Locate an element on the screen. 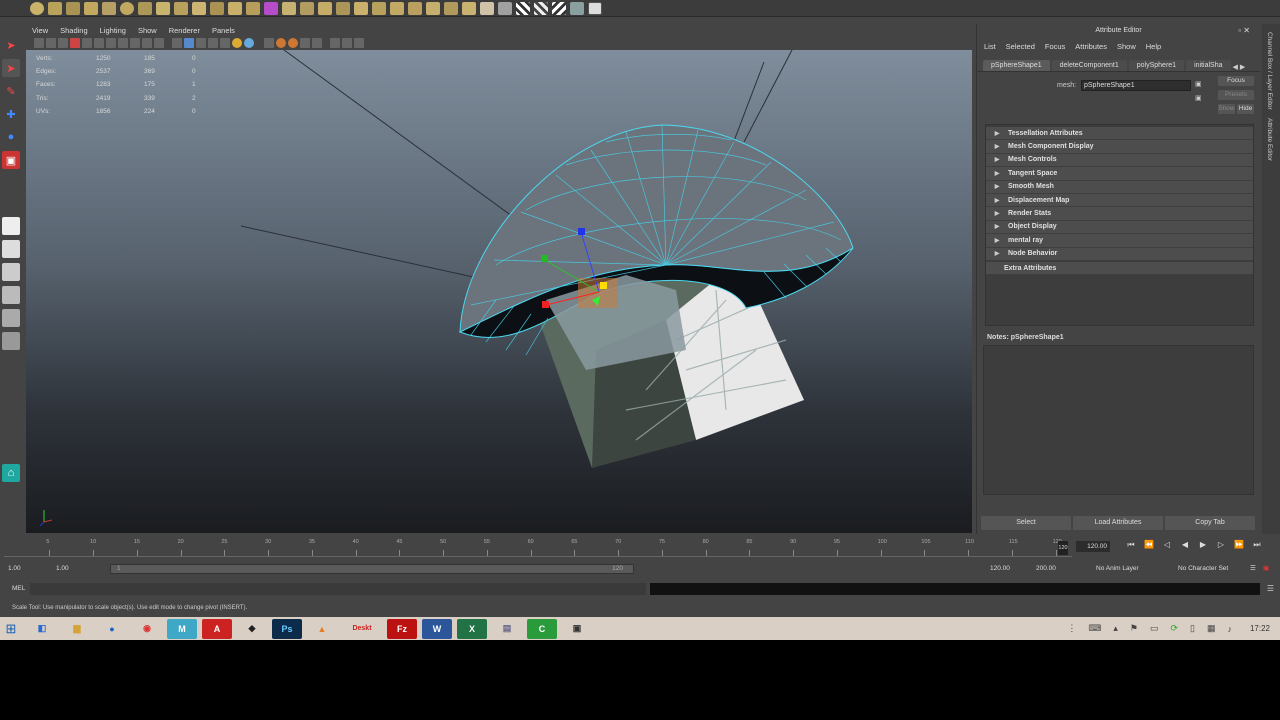  viewport-menu-lighting: Lighting is located at coordinates (113, 30).